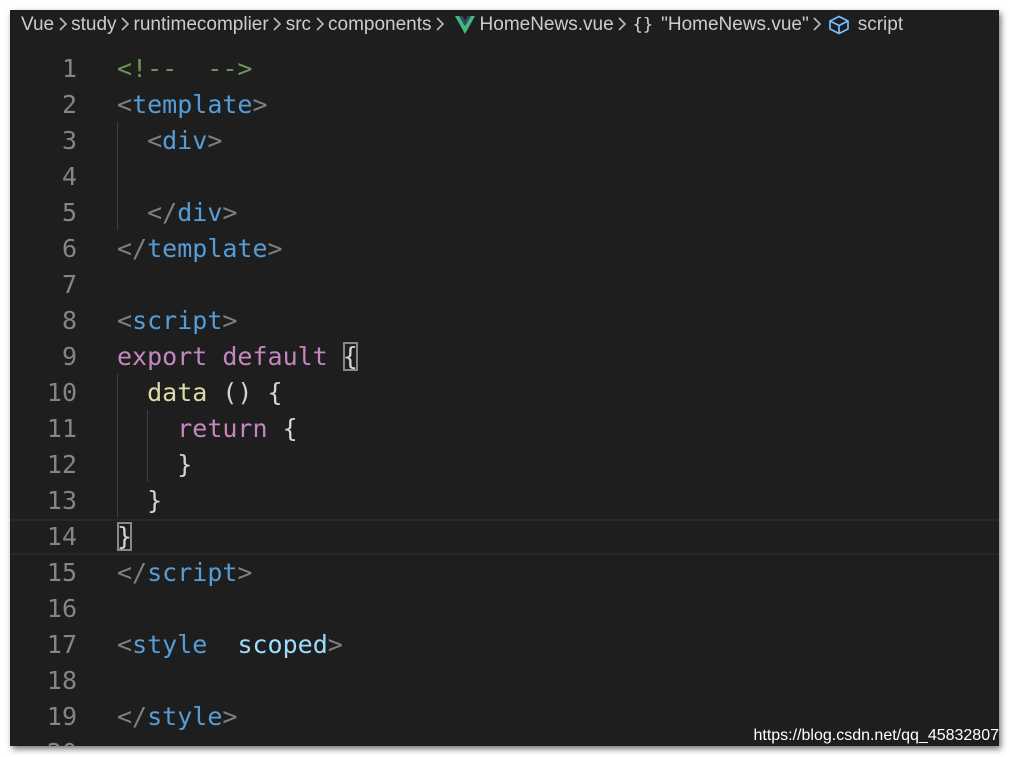 Image resolution: width=1010 pixels, height=757 pixels. What do you see at coordinates (880, 25) in the screenshot?
I see `breadcrumb-item-symbol: script` at bounding box center [880, 25].